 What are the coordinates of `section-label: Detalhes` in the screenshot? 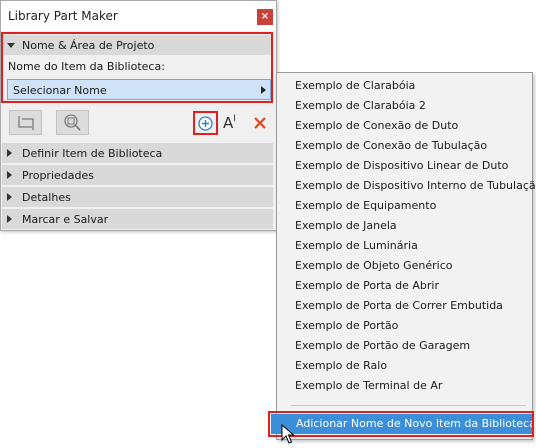 It's located at (46, 197).